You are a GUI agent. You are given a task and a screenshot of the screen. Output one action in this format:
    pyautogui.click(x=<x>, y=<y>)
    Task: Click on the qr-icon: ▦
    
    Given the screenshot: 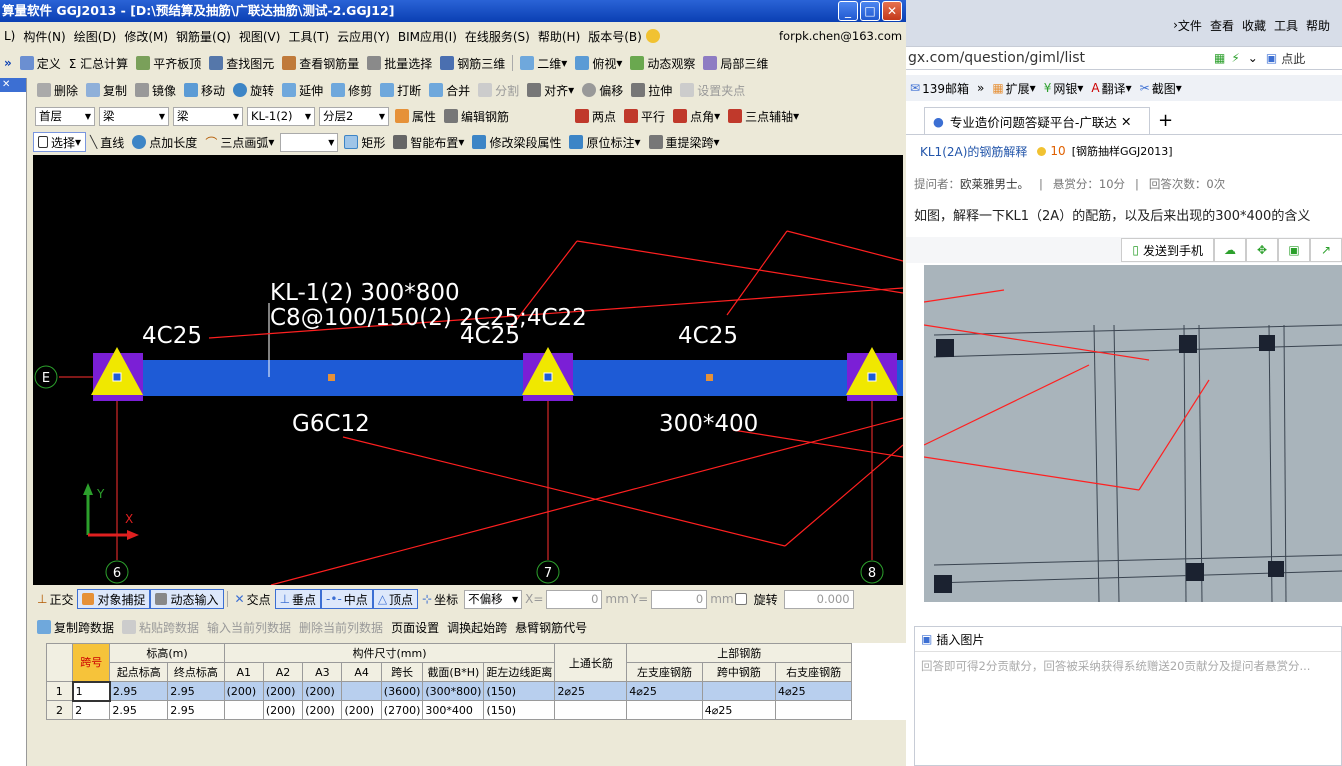 What is the action you would take?
    pyautogui.click(x=1219, y=58)
    